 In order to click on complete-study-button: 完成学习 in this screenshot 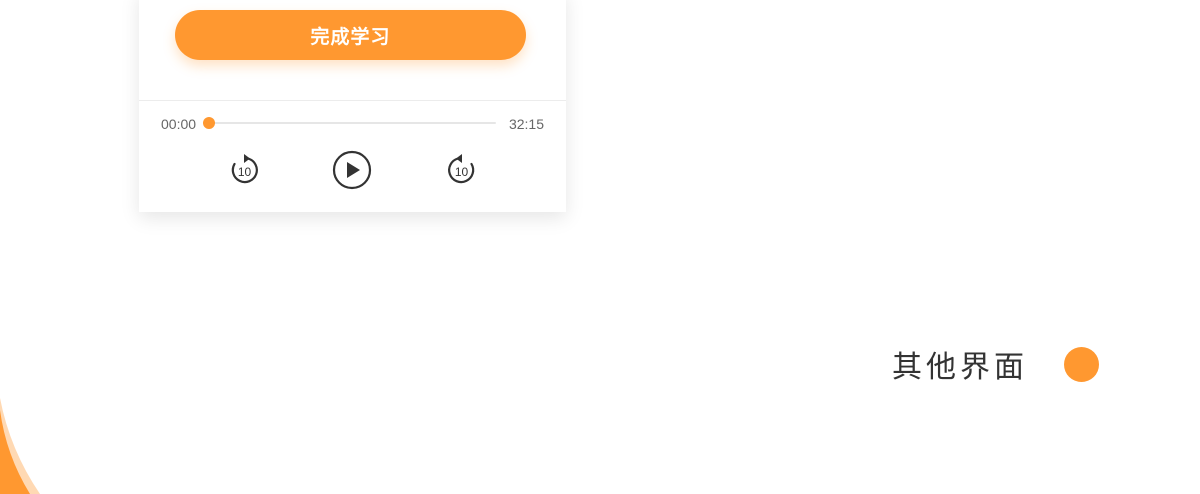, I will do `click(350, 35)`.